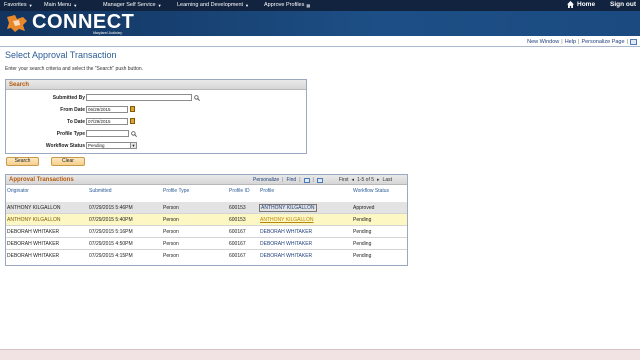 Image resolution: width=640 pixels, height=360 pixels. I want to click on sign-out-label: Sign out, so click(623, 4).